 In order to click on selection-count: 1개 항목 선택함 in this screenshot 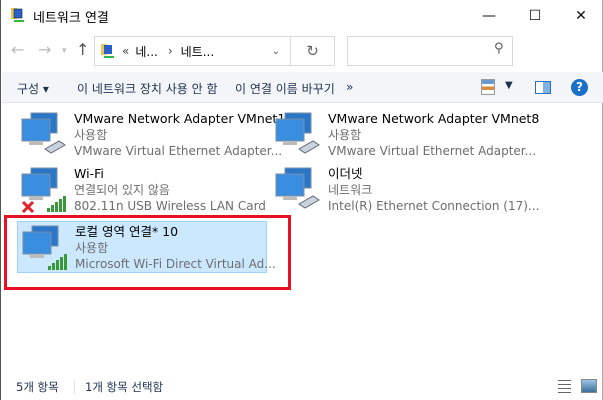, I will do `click(124, 387)`.